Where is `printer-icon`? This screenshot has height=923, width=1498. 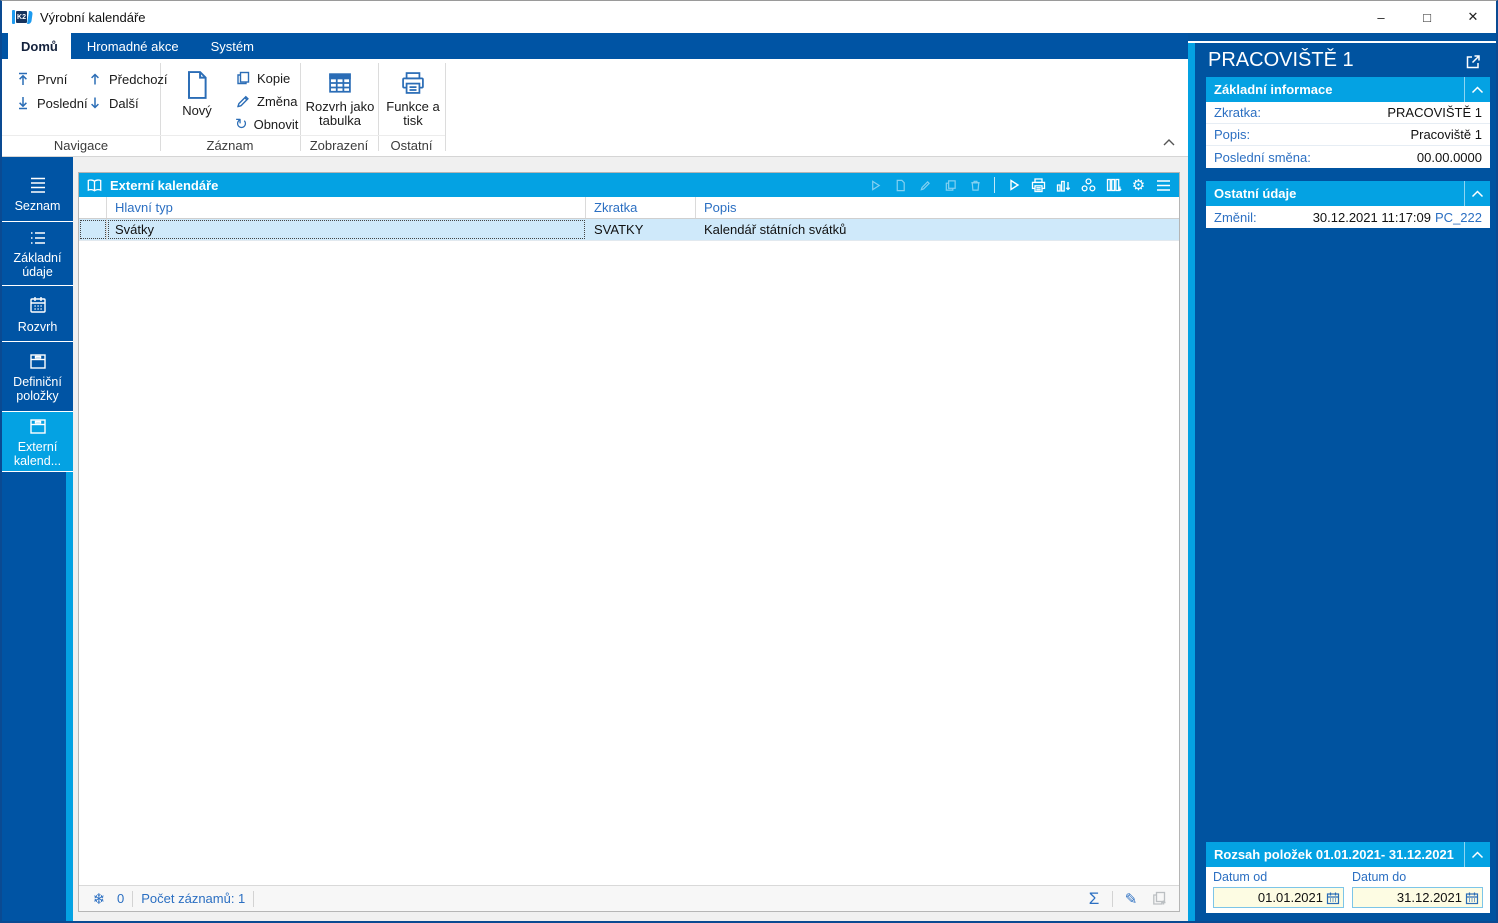
printer-icon is located at coordinates (413, 83).